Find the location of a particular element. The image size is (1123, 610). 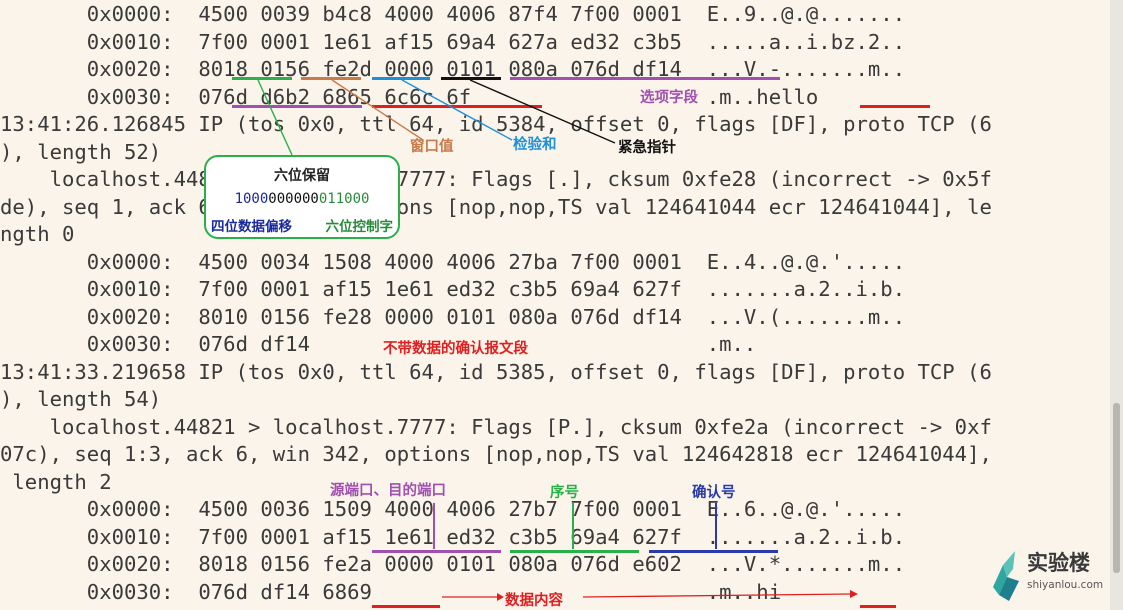

data-offset-bits: 1000 is located at coordinates (251, 199).